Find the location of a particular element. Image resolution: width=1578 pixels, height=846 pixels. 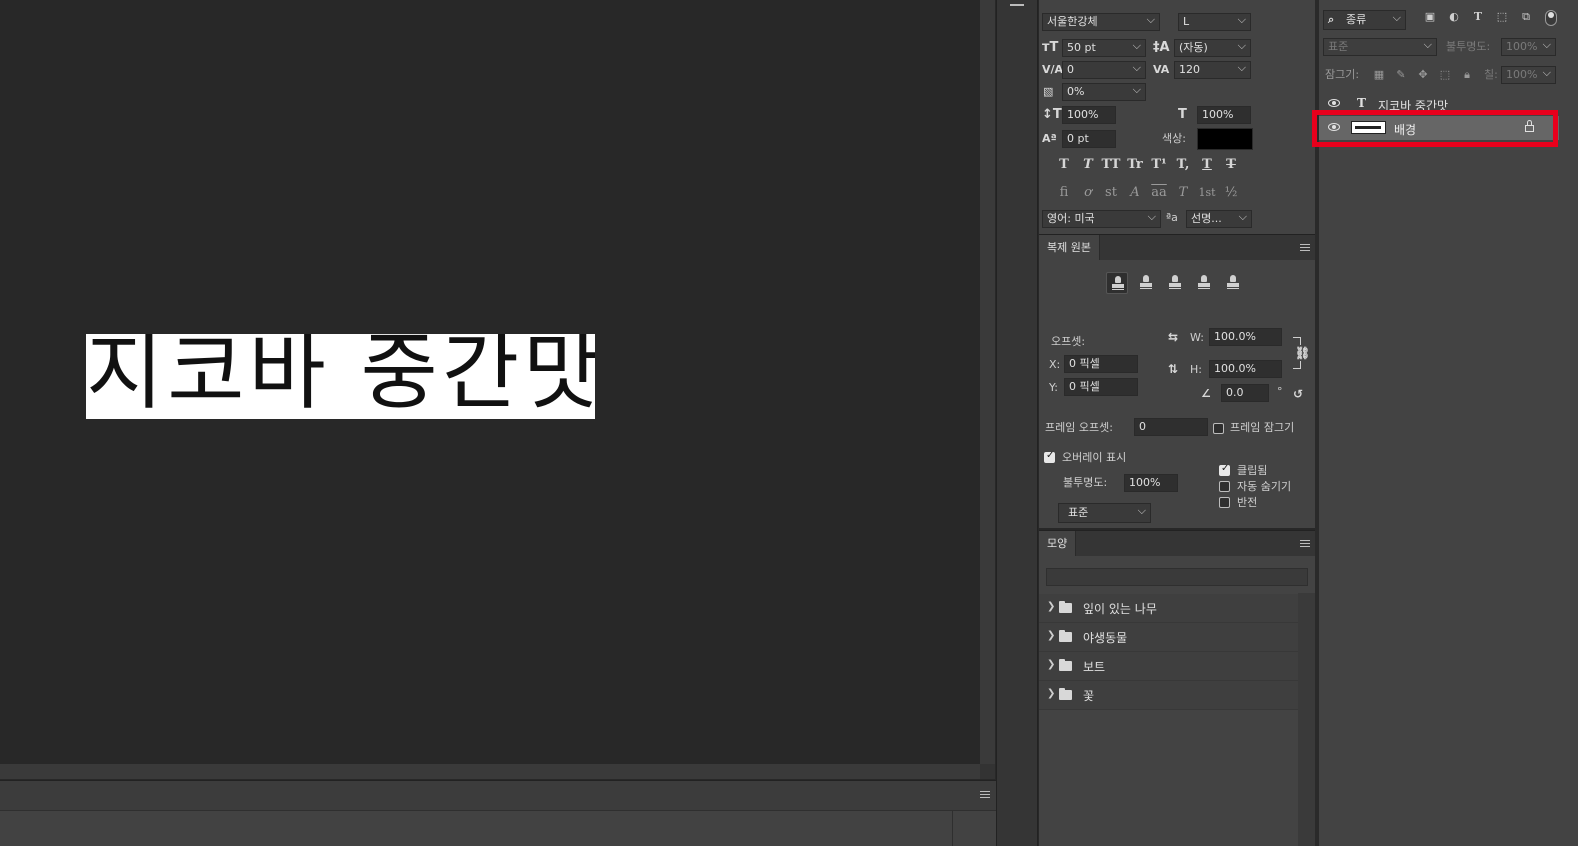

document-image: 지코바 중간맛 is located at coordinates (340, 376).